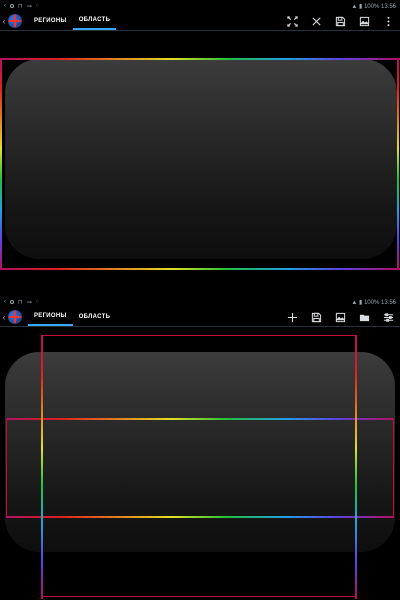 Image resolution: width=400 pixels, height=600 pixels. I want to click on region-line-right, so click(356, 467).